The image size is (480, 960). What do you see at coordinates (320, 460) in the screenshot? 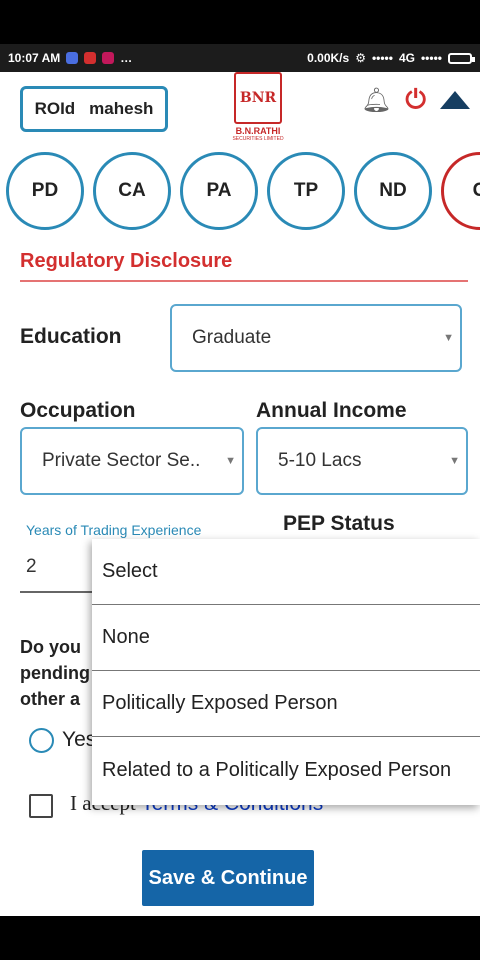
I see `annual-income-value: 5-10 Lacs` at bounding box center [320, 460].